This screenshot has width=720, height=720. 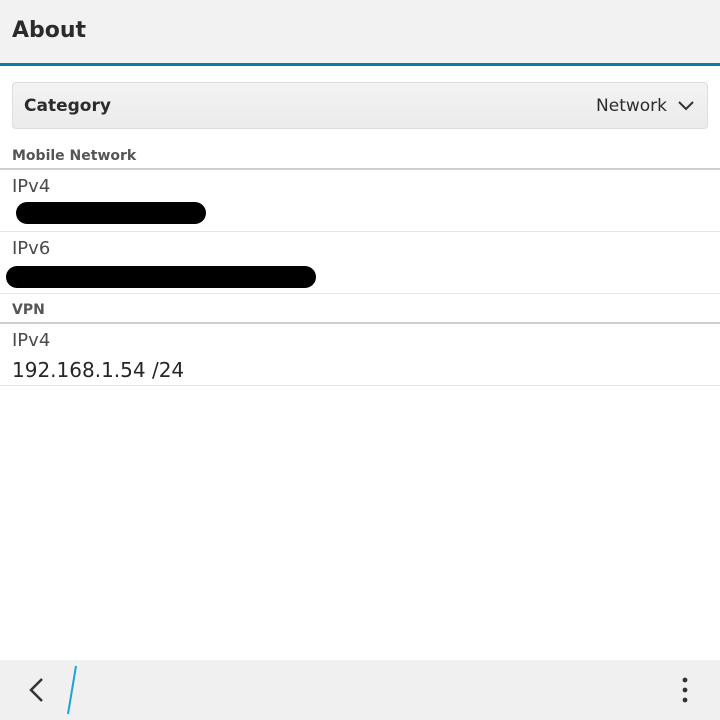 I want to click on title-bar: About, so click(x=360, y=33).